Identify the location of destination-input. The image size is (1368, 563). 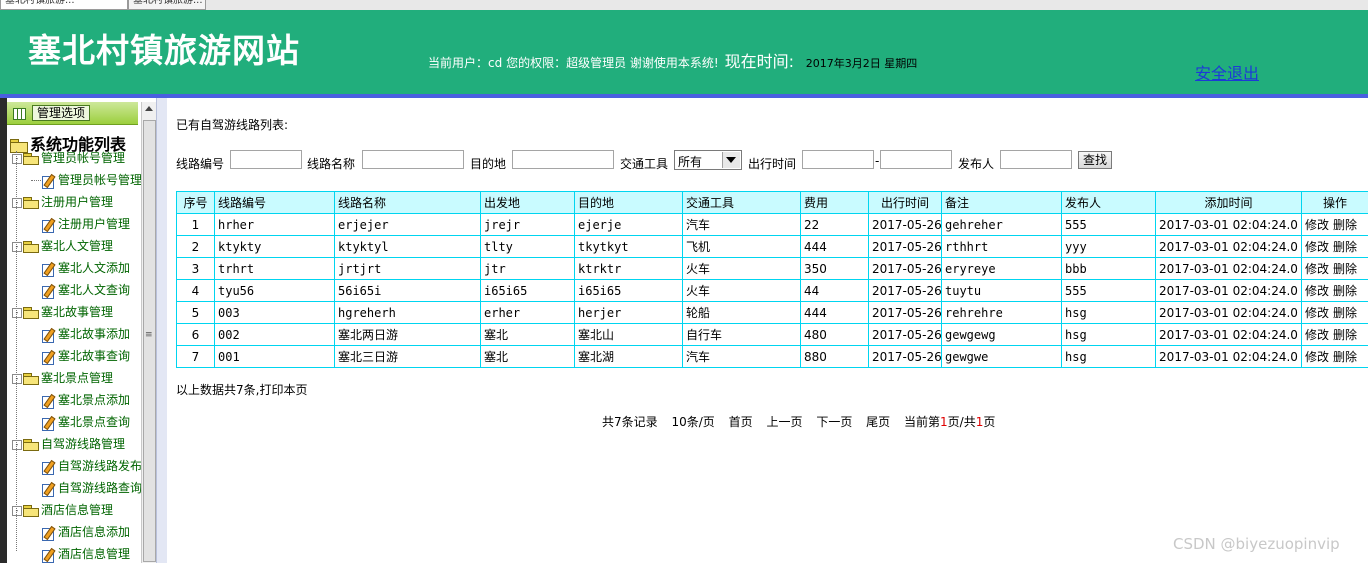
(563, 159).